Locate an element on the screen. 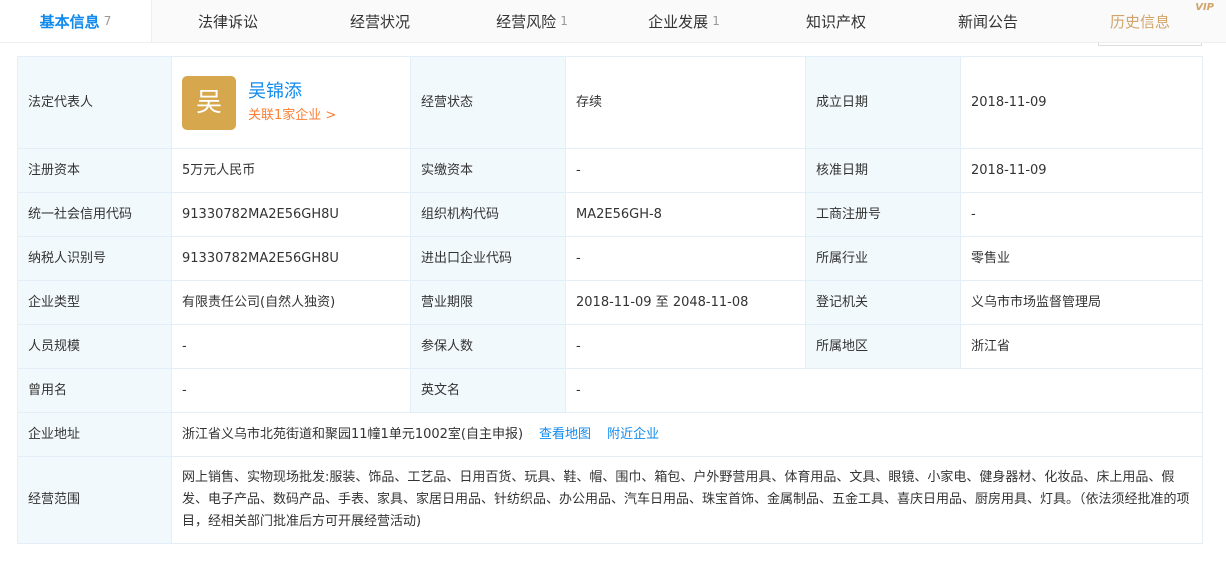 Image resolution: width=1226 pixels, height=564 pixels. address-value: 浙江省义乌市北苑街道和聚园11幢1单元1002室(自主申报) is located at coordinates (353, 434).